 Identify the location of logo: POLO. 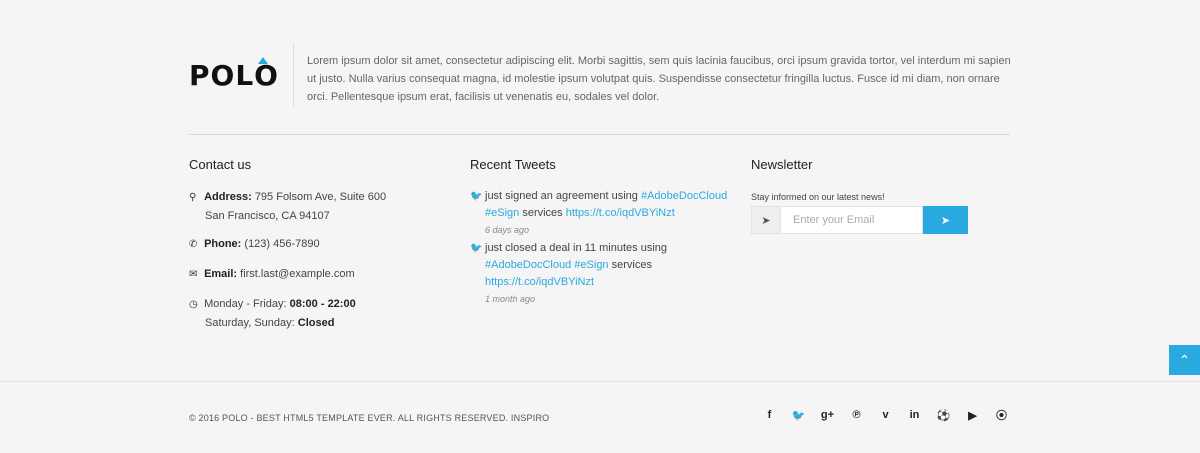
(234, 74).